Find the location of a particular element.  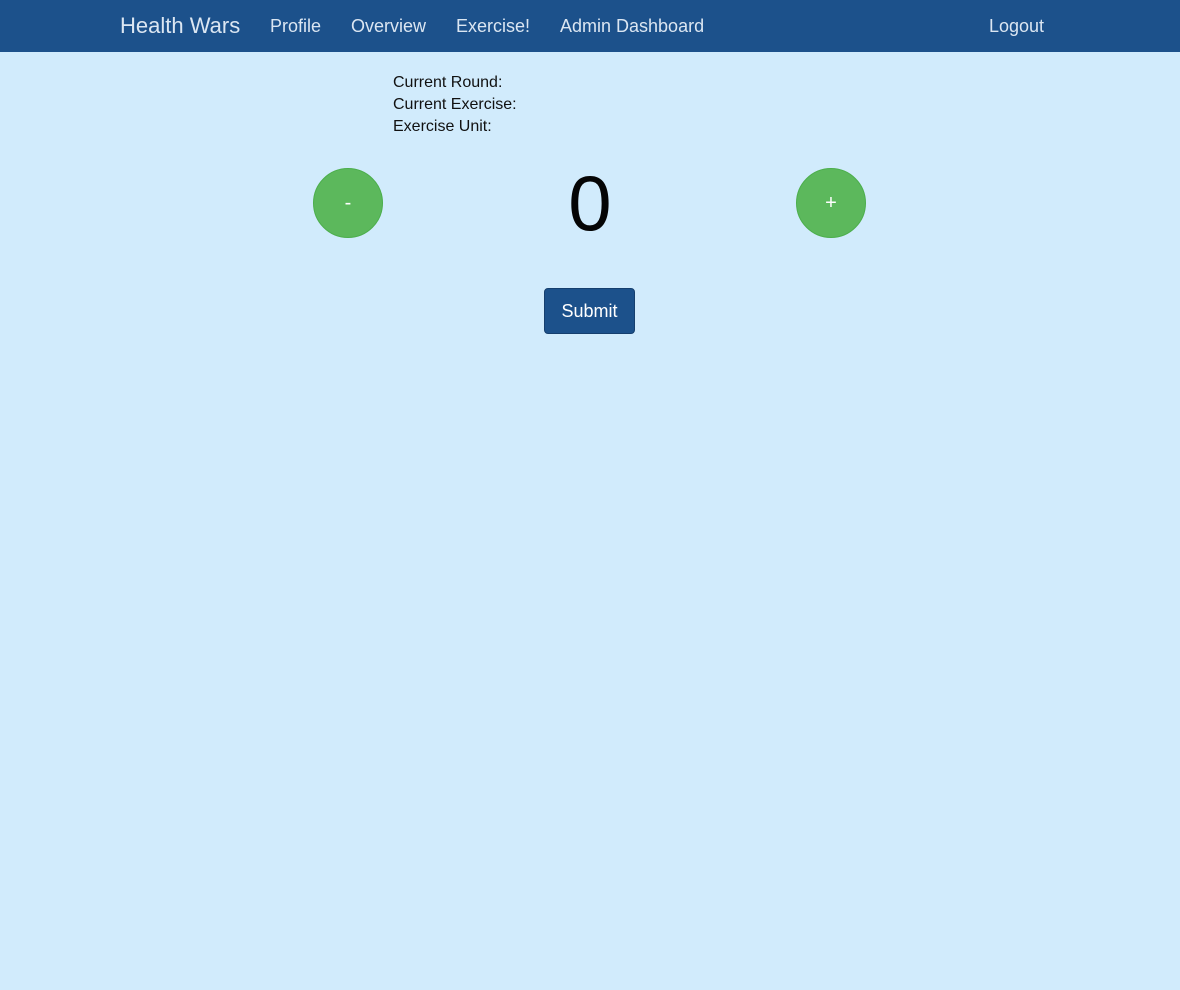

decrement-button: - is located at coordinates (348, 203).